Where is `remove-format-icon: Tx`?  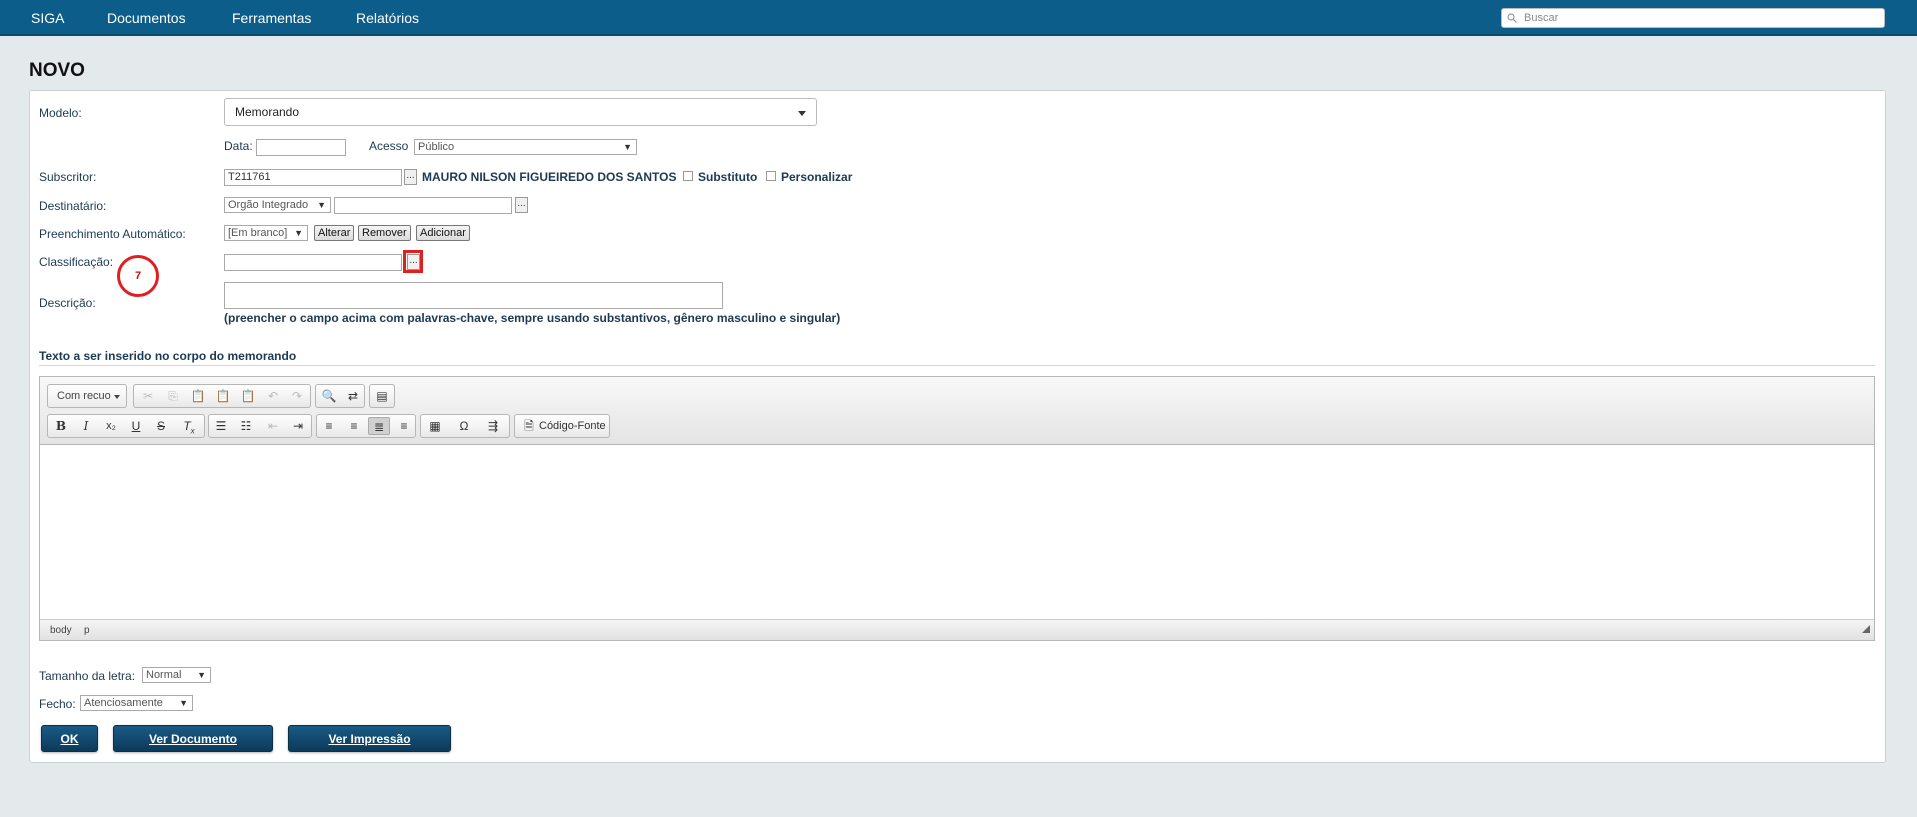 remove-format-icon: Tx is located at coordinates (189, 426).